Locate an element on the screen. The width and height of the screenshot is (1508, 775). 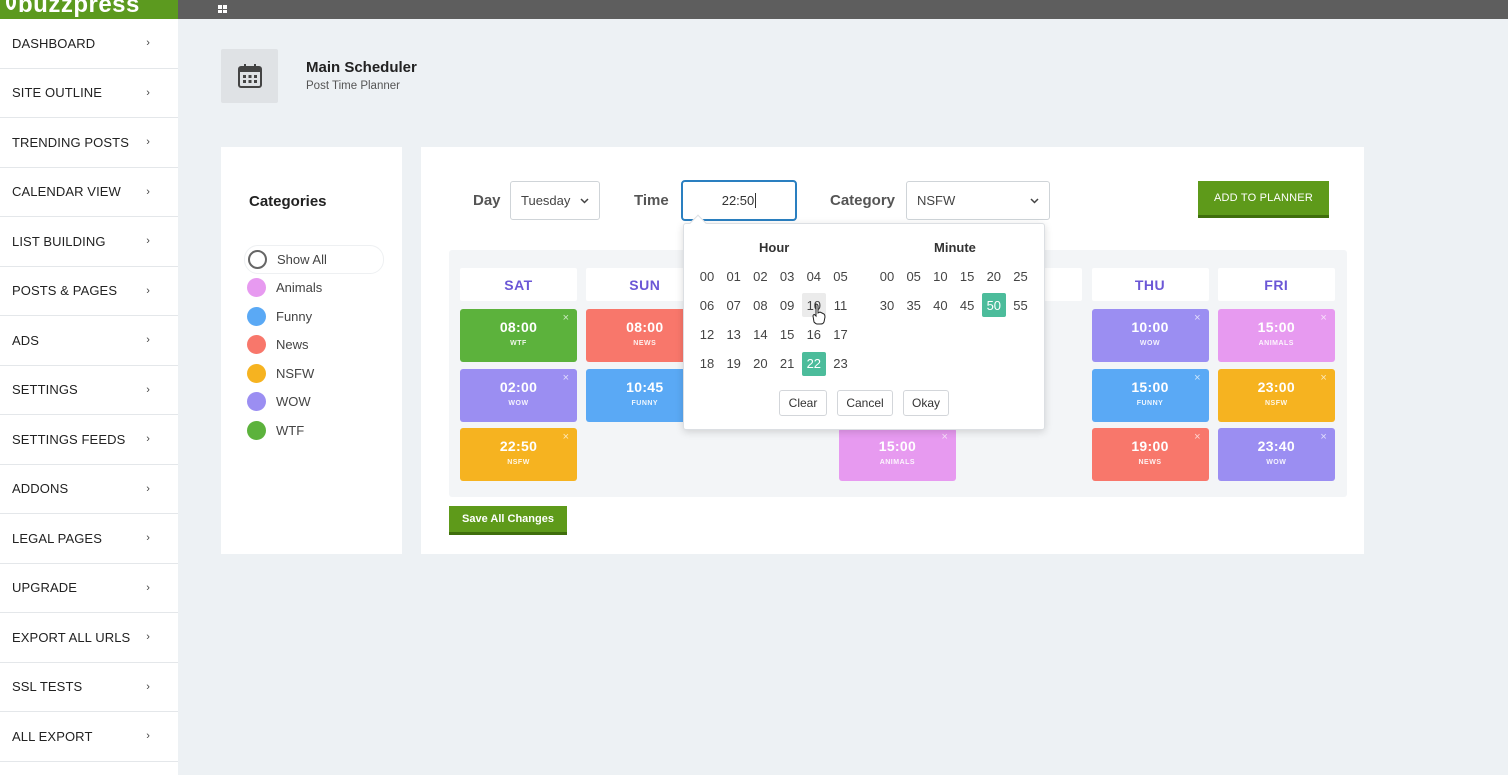
minute-option-20: 20 is located at coordinates (994, 276).